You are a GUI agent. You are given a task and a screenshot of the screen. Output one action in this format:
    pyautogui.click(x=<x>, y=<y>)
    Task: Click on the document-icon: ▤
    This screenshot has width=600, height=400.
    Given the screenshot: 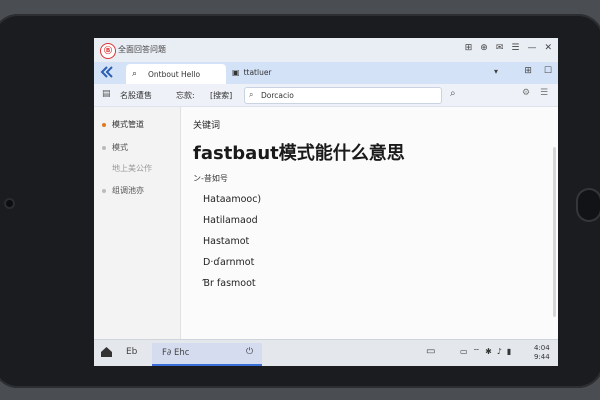 What is the action you would take?
    pyautogui.click(x=106, y=94)
    